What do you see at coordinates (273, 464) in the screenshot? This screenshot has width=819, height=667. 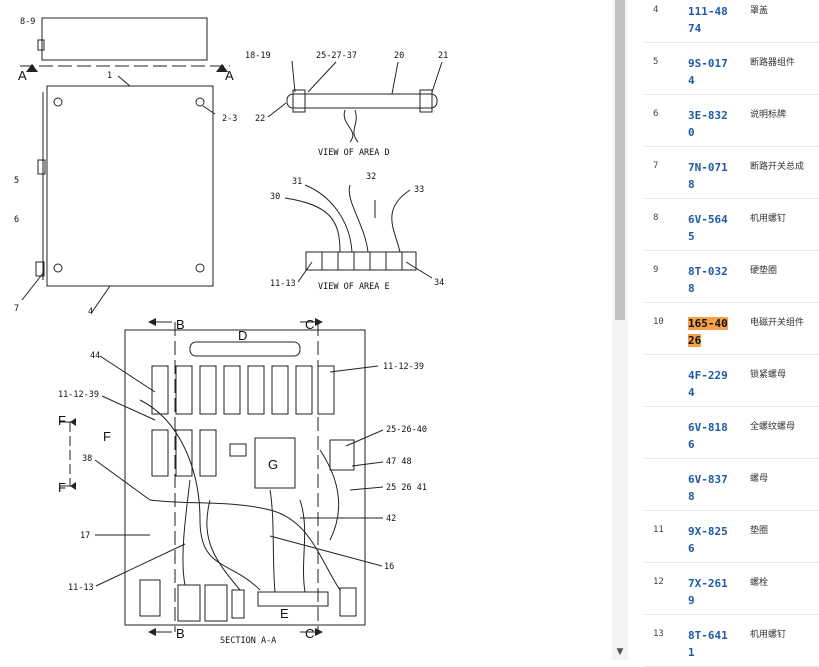 I see `component-label-g: G` at bounding box center [273, 464].